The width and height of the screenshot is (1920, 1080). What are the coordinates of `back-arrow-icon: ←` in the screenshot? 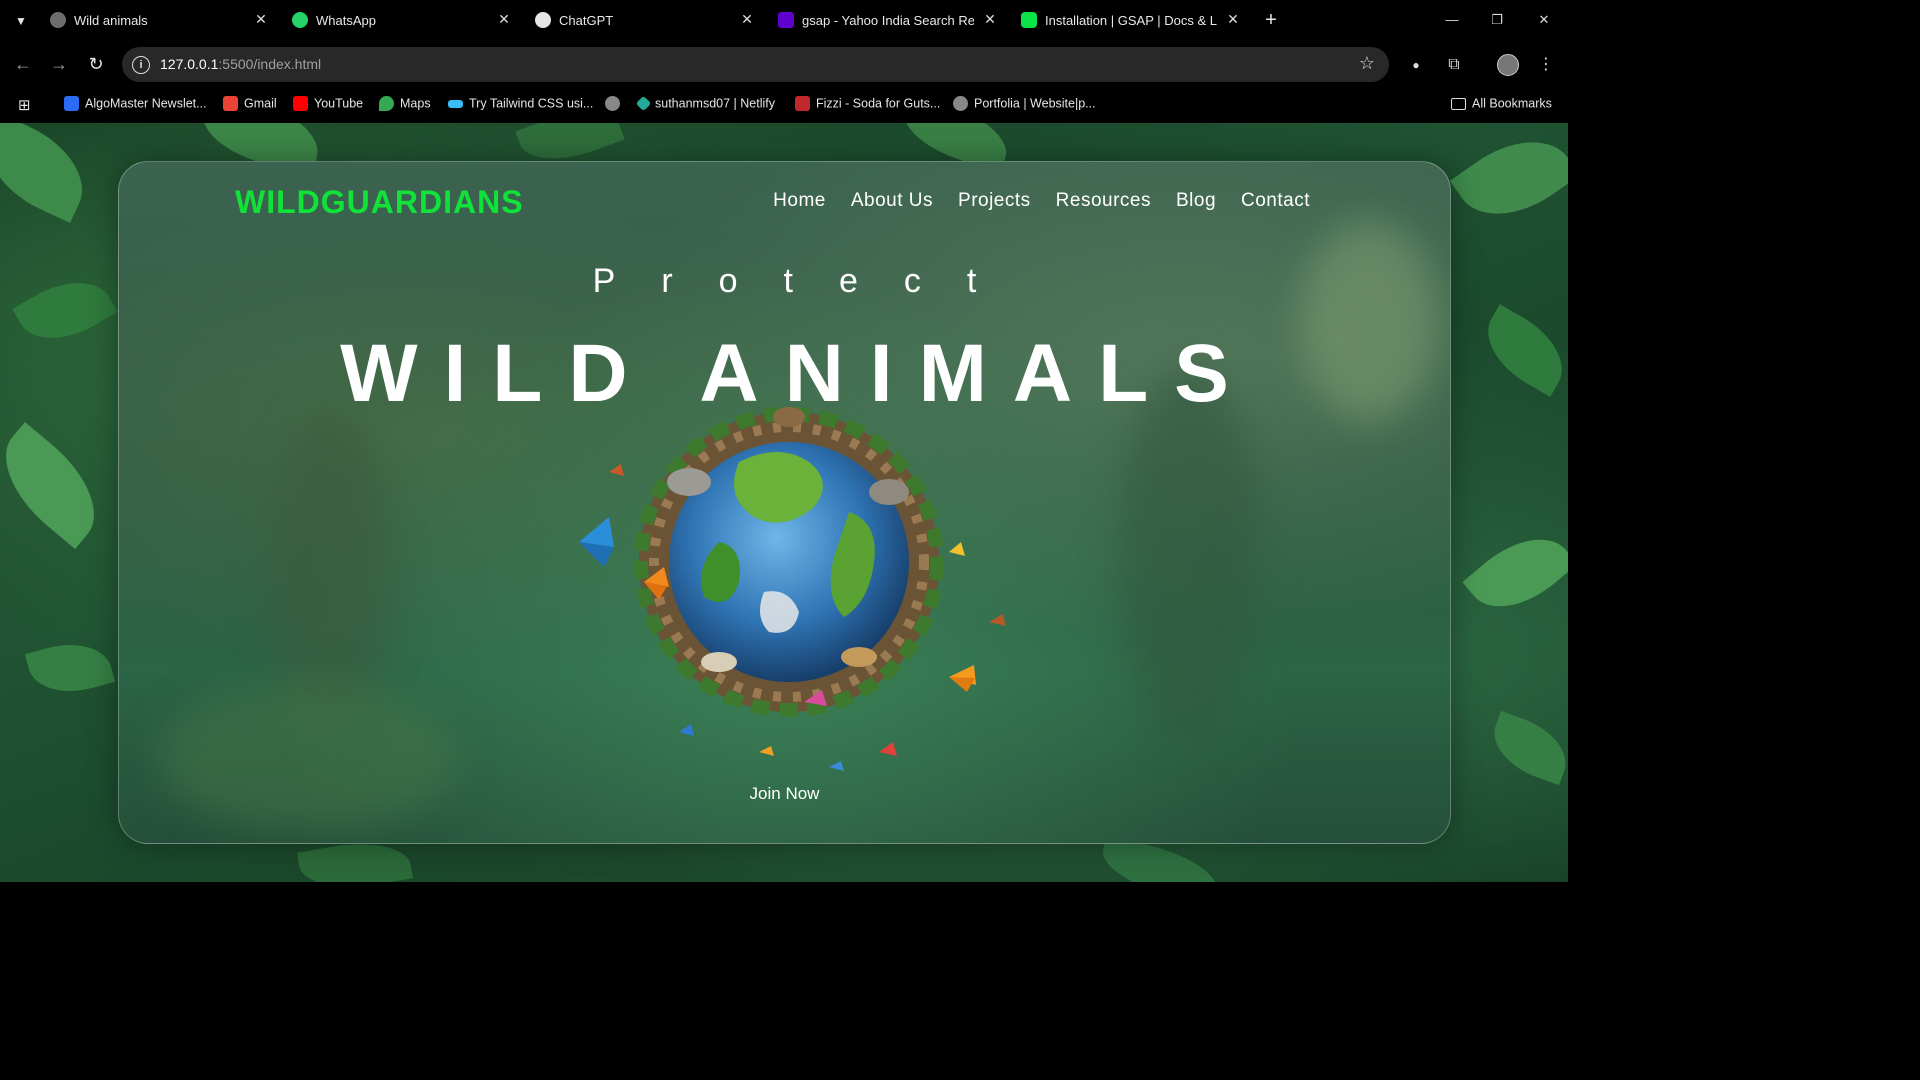 It's located at (23, 64).